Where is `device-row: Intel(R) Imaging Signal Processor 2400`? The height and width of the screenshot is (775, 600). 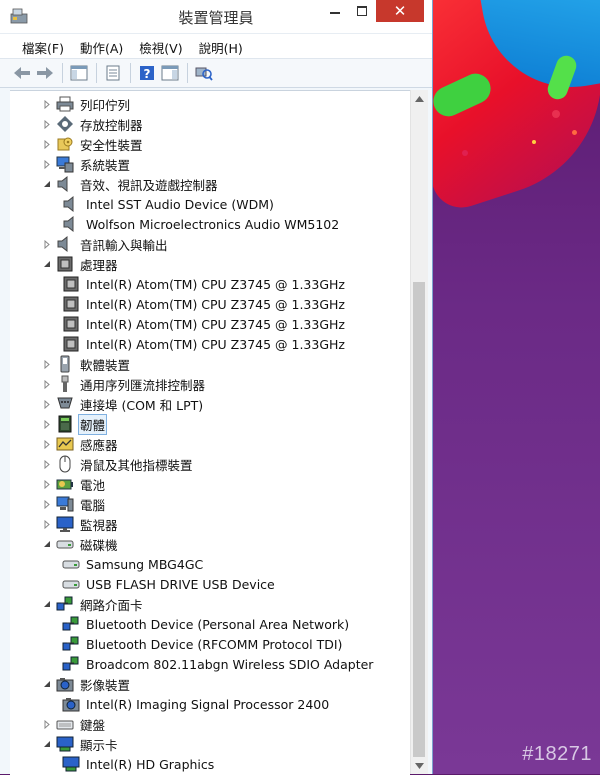
device-row: Intel(R) Imaging Signal Processor 2400 is located at coordinates (195, 704).